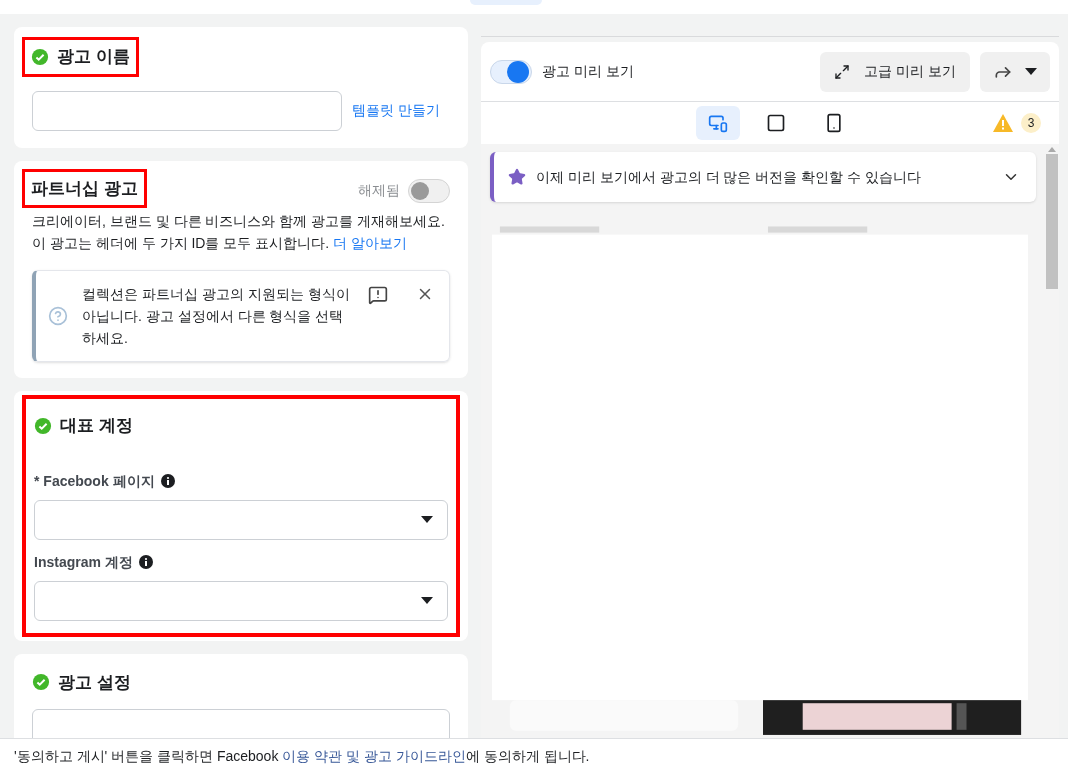 Image resolution: width=1068 pixels, height=774 pixels. What do you see at coordinates (239, 232) in the screenshot?
I see `description-text: 크리에이터, 브랜드 및 다른 비즈니스와 함께 광고를 게재해보세요. 이 광고는 헤더에 두 가지 ID를 모두 표시합니다. 더 알아보기` at bounding box center [239, 232].